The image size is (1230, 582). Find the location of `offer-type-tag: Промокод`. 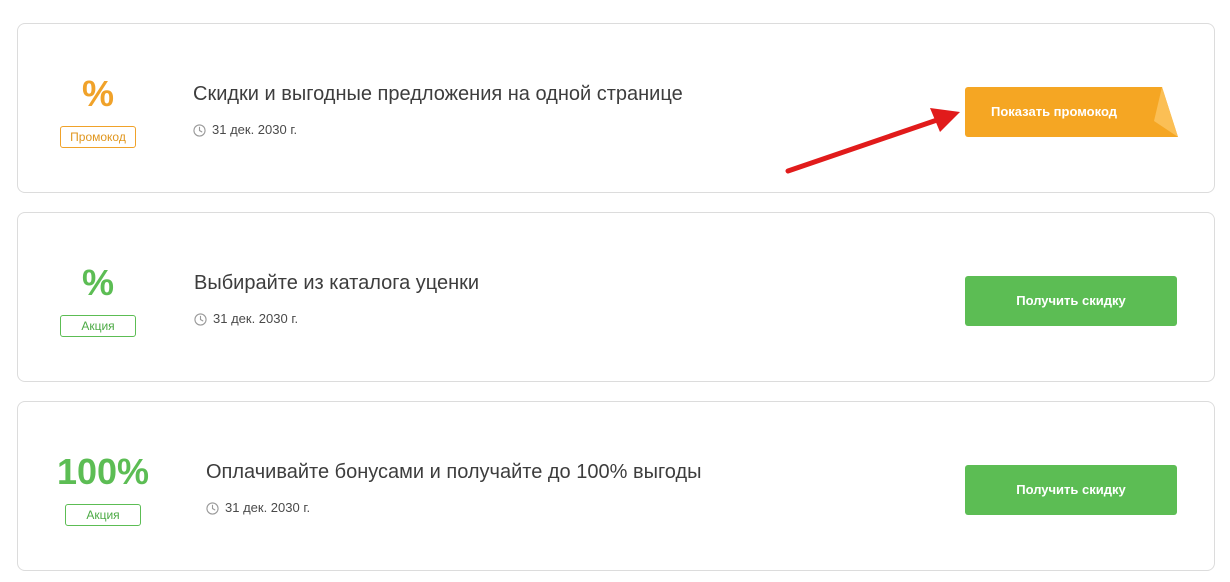

offer-type-tag: Промокод is located at coordinates (98, 137).